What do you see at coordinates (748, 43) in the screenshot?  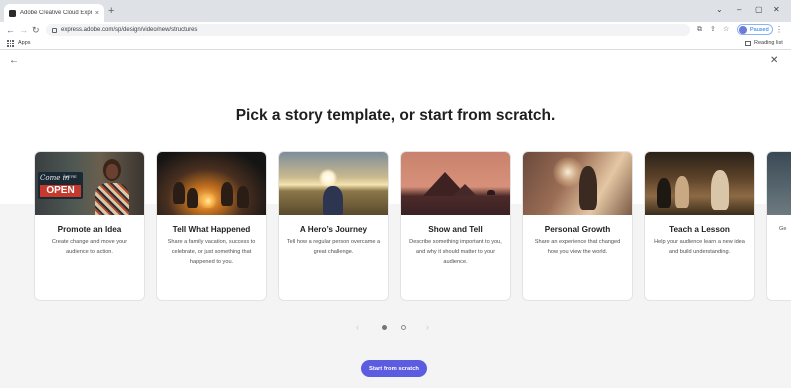 I see `reading-list-icon` at bounding box center [748, 43].